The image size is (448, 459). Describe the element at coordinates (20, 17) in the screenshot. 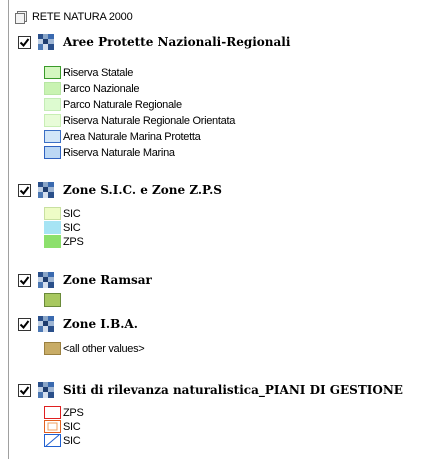

I see `map-layer-stack-icon` at that location.